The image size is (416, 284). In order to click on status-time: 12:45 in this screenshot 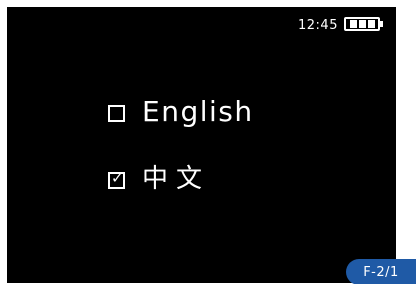, I will do `click(318, 25)`.